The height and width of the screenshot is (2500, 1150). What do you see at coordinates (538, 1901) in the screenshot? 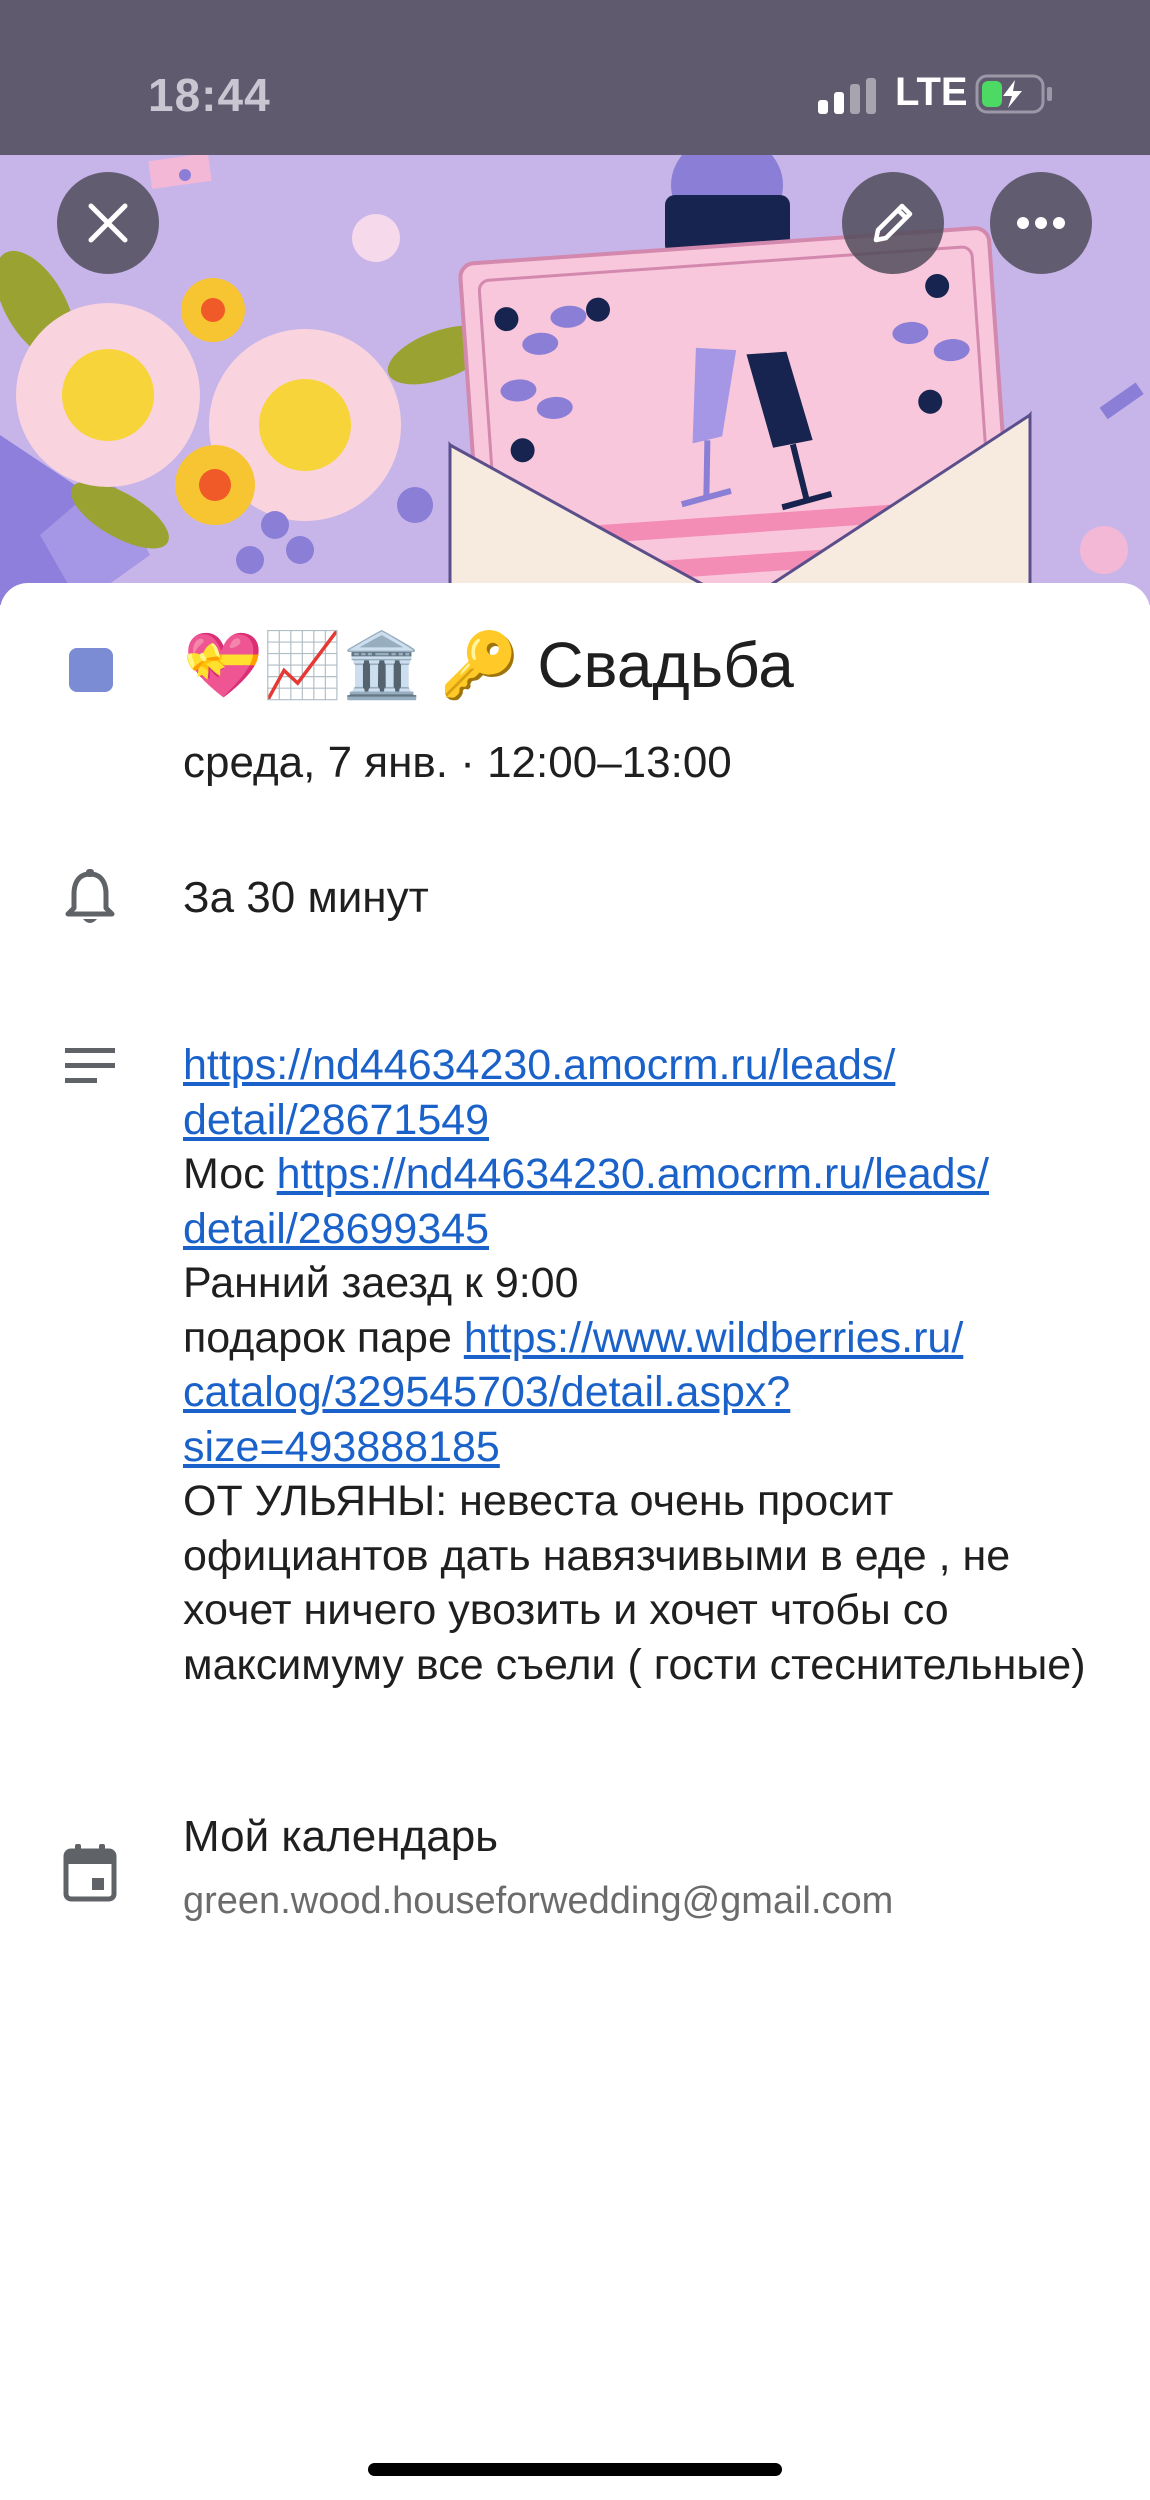
I see `calendar-email: green.wood.houseforwedding@gmail.com` at bounding box center [538, 1901].